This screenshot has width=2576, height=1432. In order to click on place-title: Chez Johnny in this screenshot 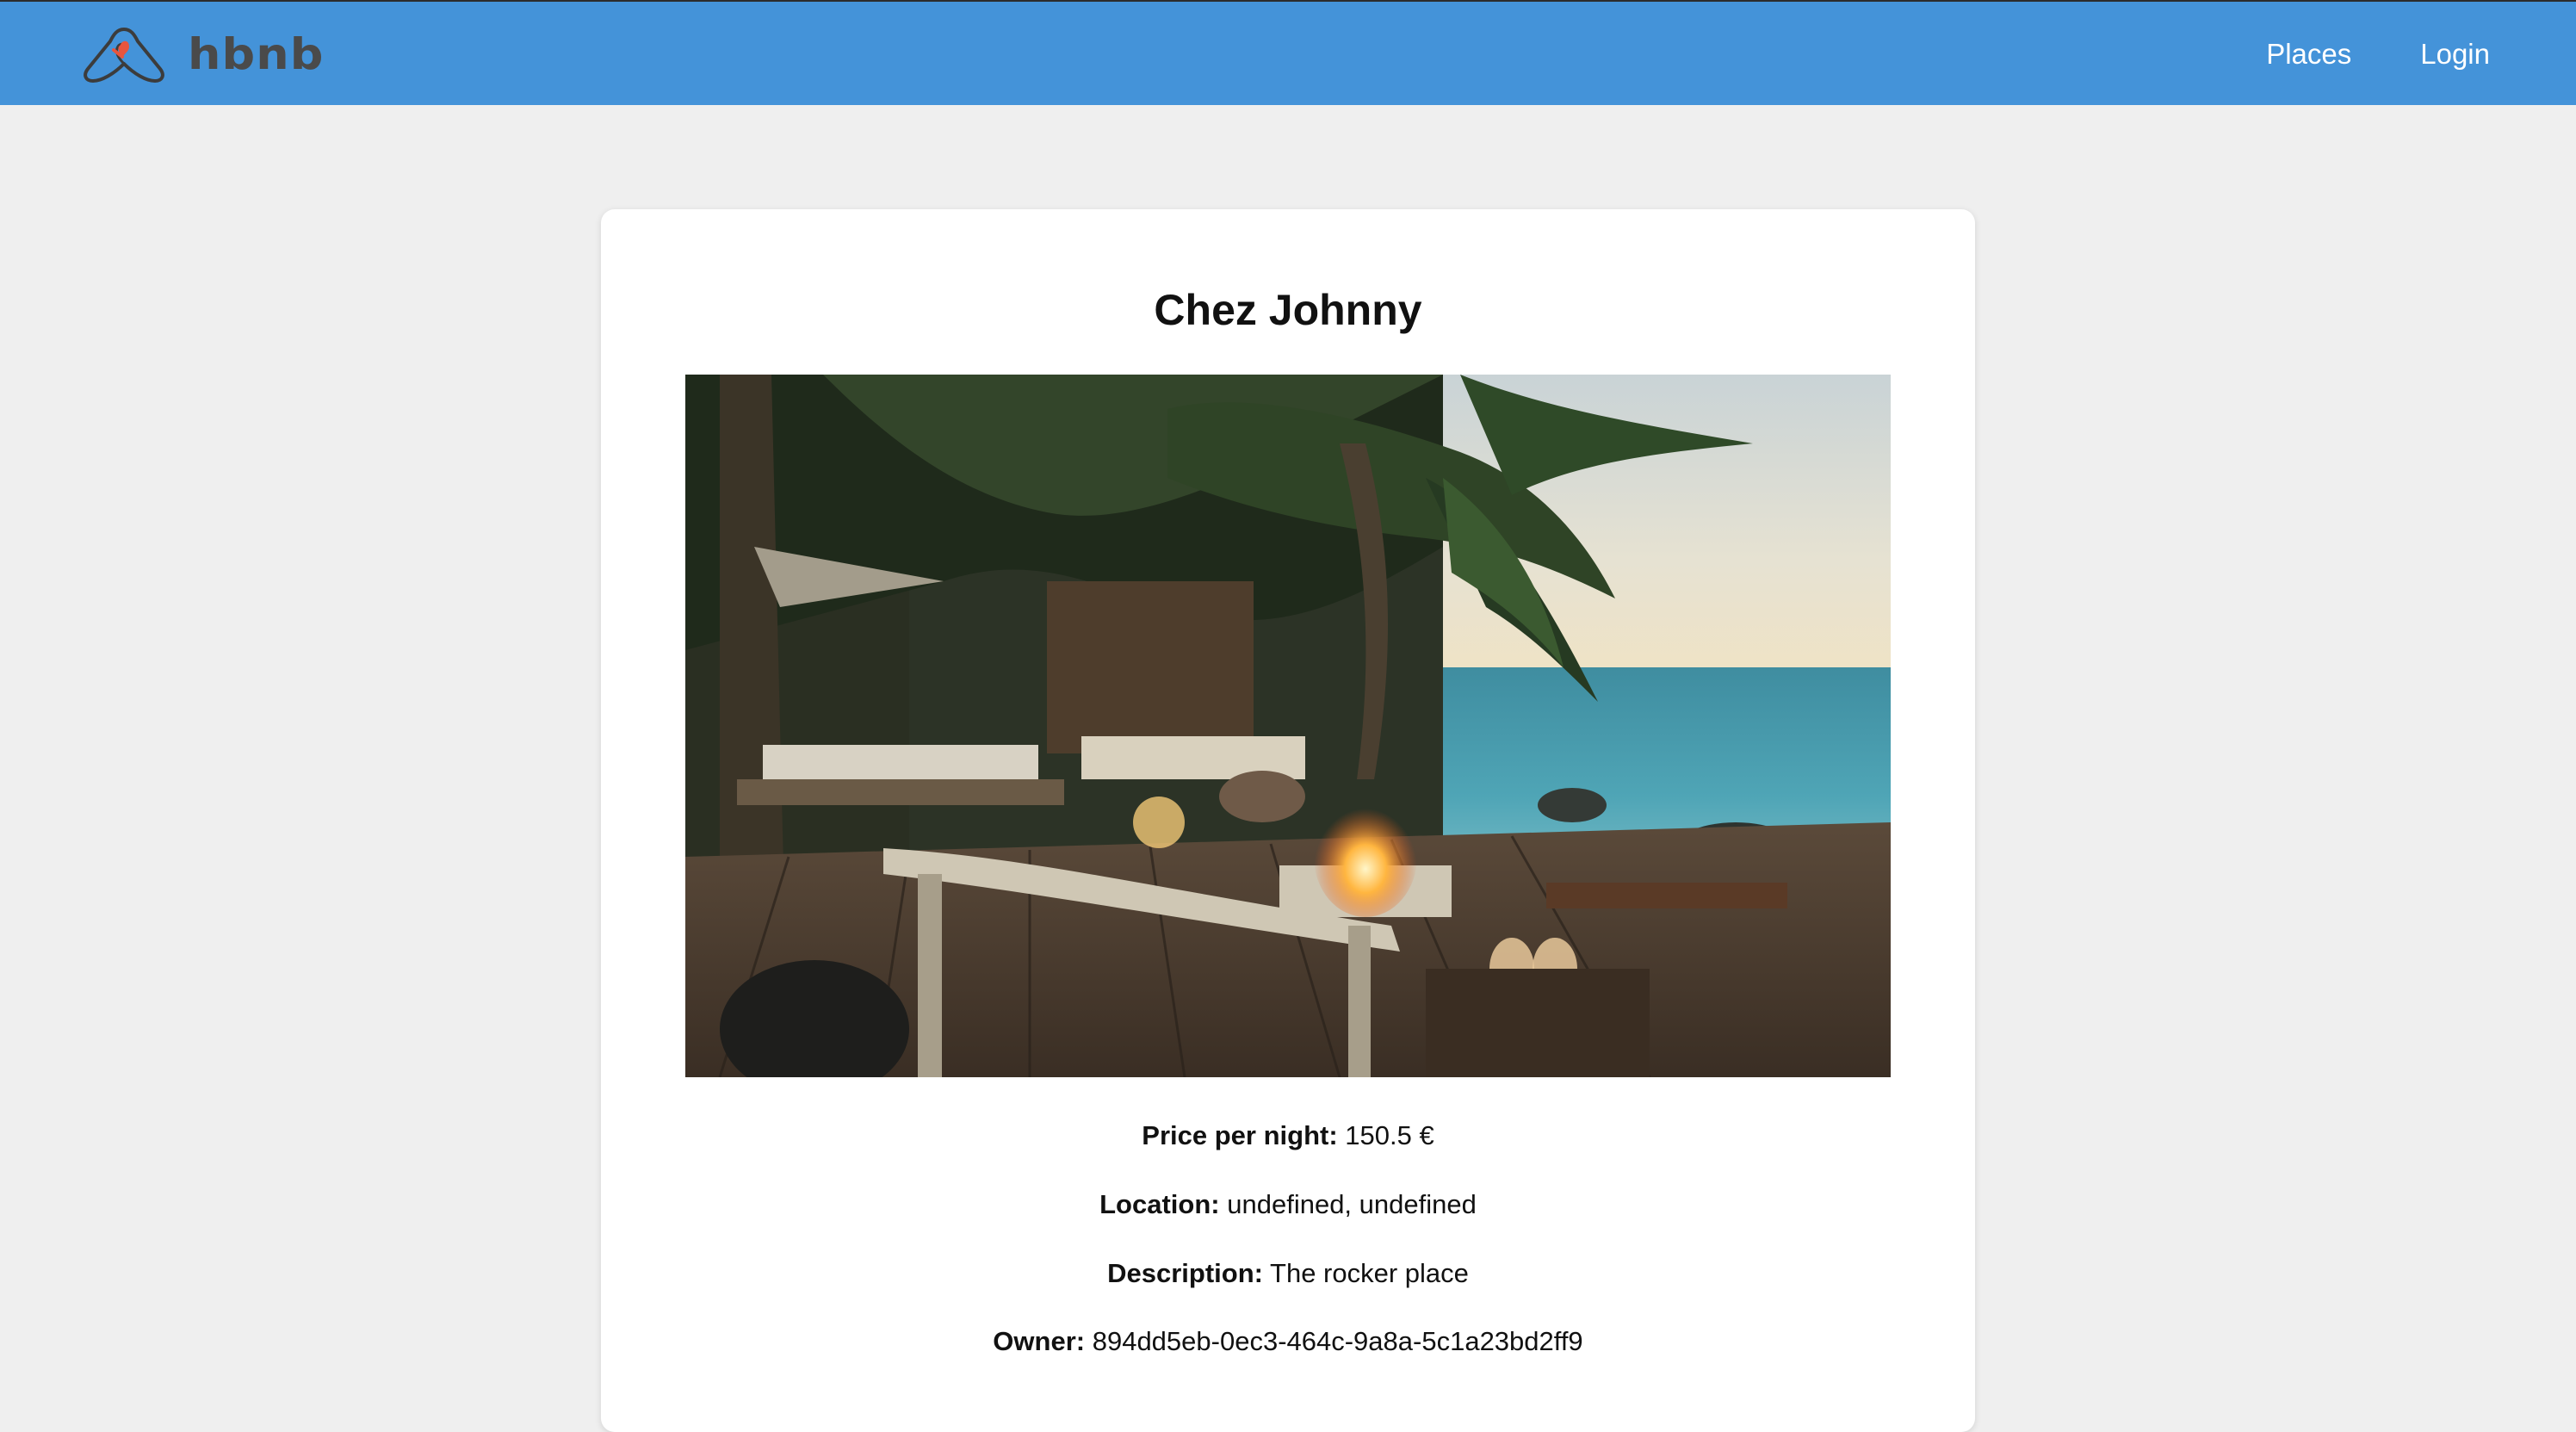, I will do `click(1288, 310)`.